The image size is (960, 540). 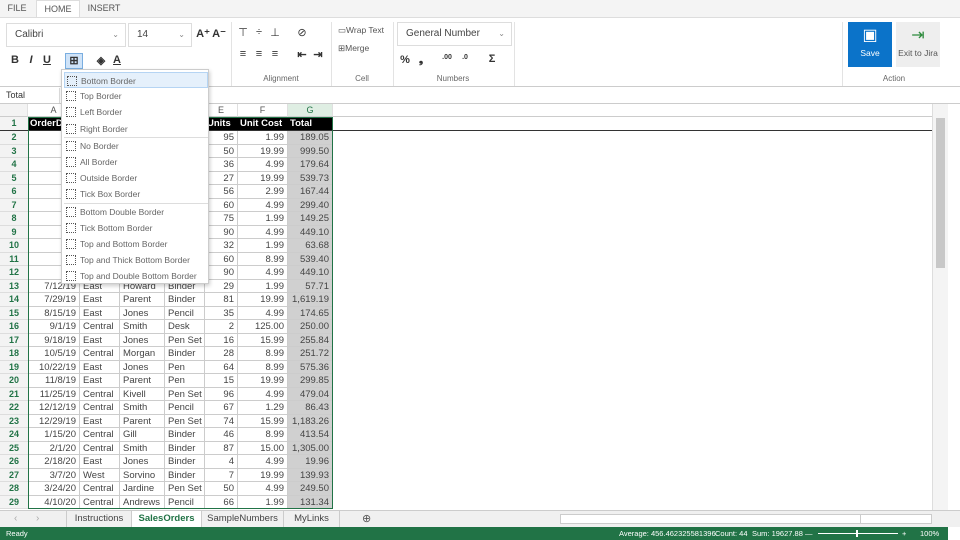 I want to click on menu-item-left-border: Left Border, so click(x=136, y=112).